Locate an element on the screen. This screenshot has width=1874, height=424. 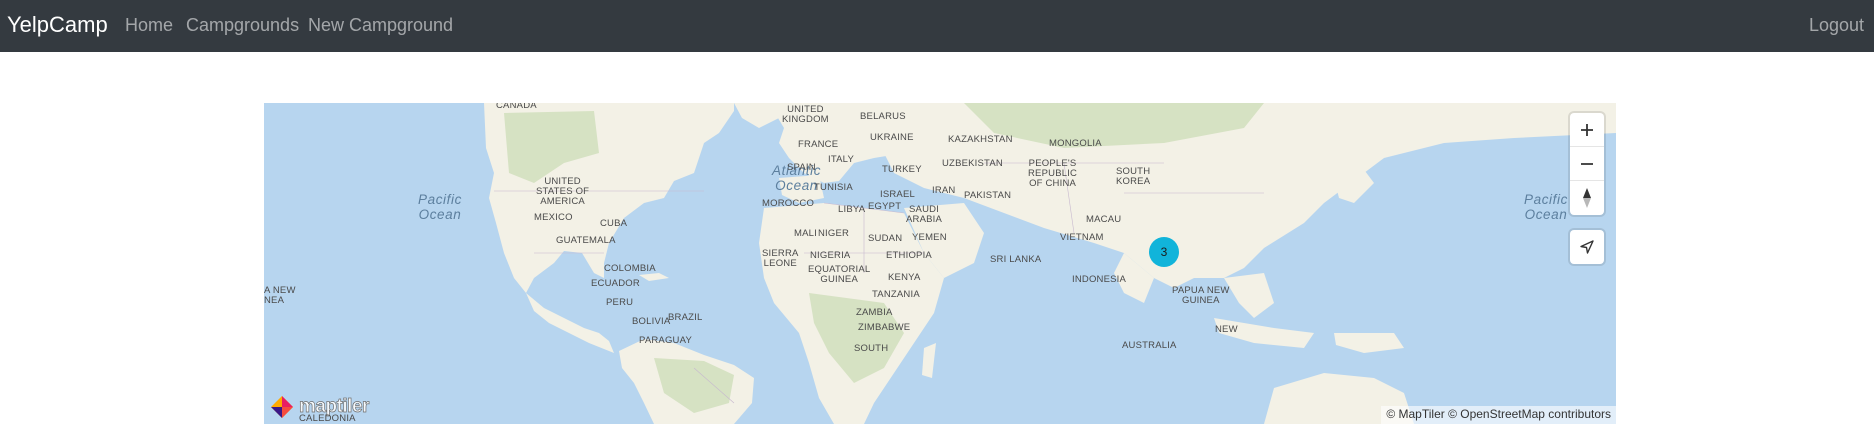
label-tunisia: TUNISIA is located at coordinates (833, 187).